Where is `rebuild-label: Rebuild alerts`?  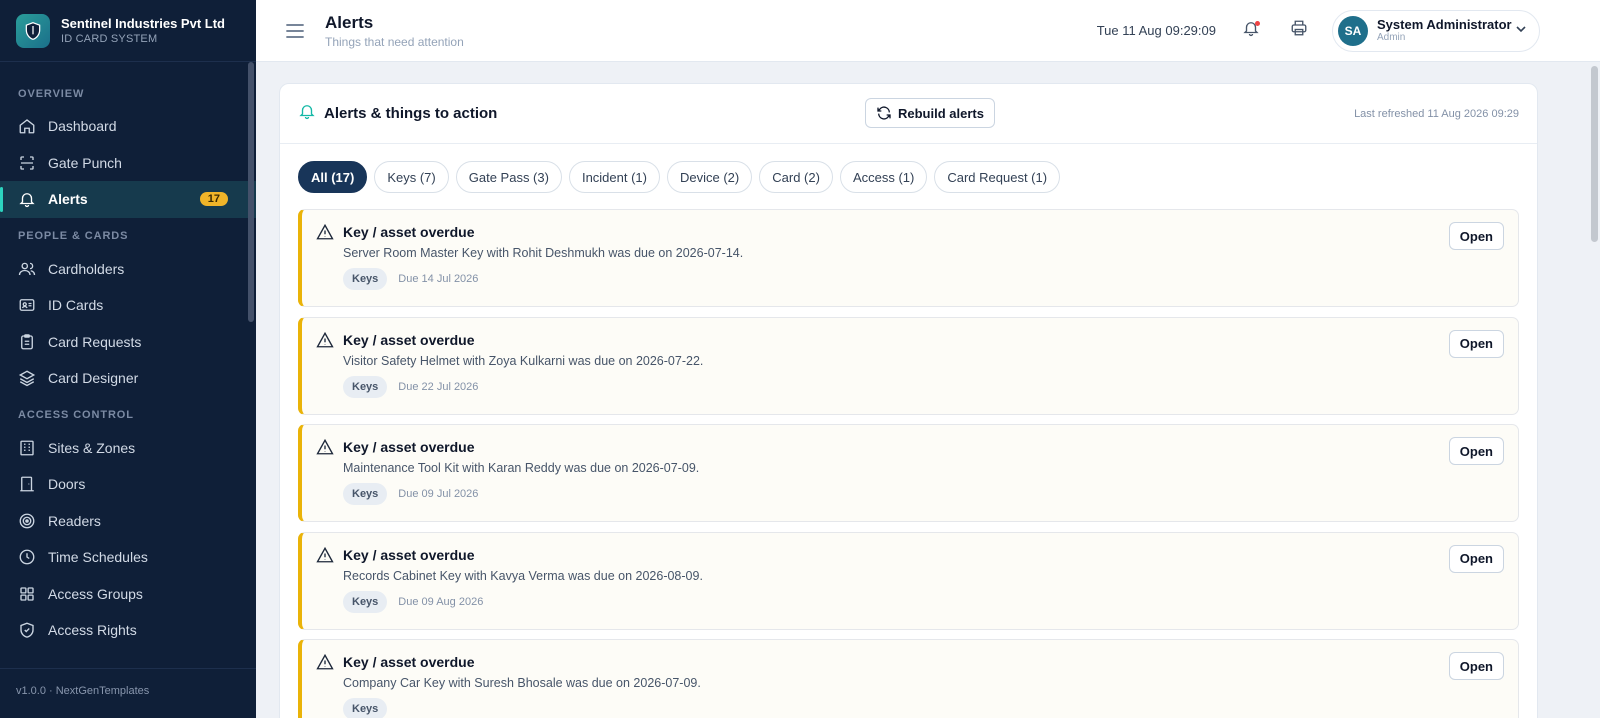 rebuild-label: Rebuild alerts is located at coordinates (941, 113).